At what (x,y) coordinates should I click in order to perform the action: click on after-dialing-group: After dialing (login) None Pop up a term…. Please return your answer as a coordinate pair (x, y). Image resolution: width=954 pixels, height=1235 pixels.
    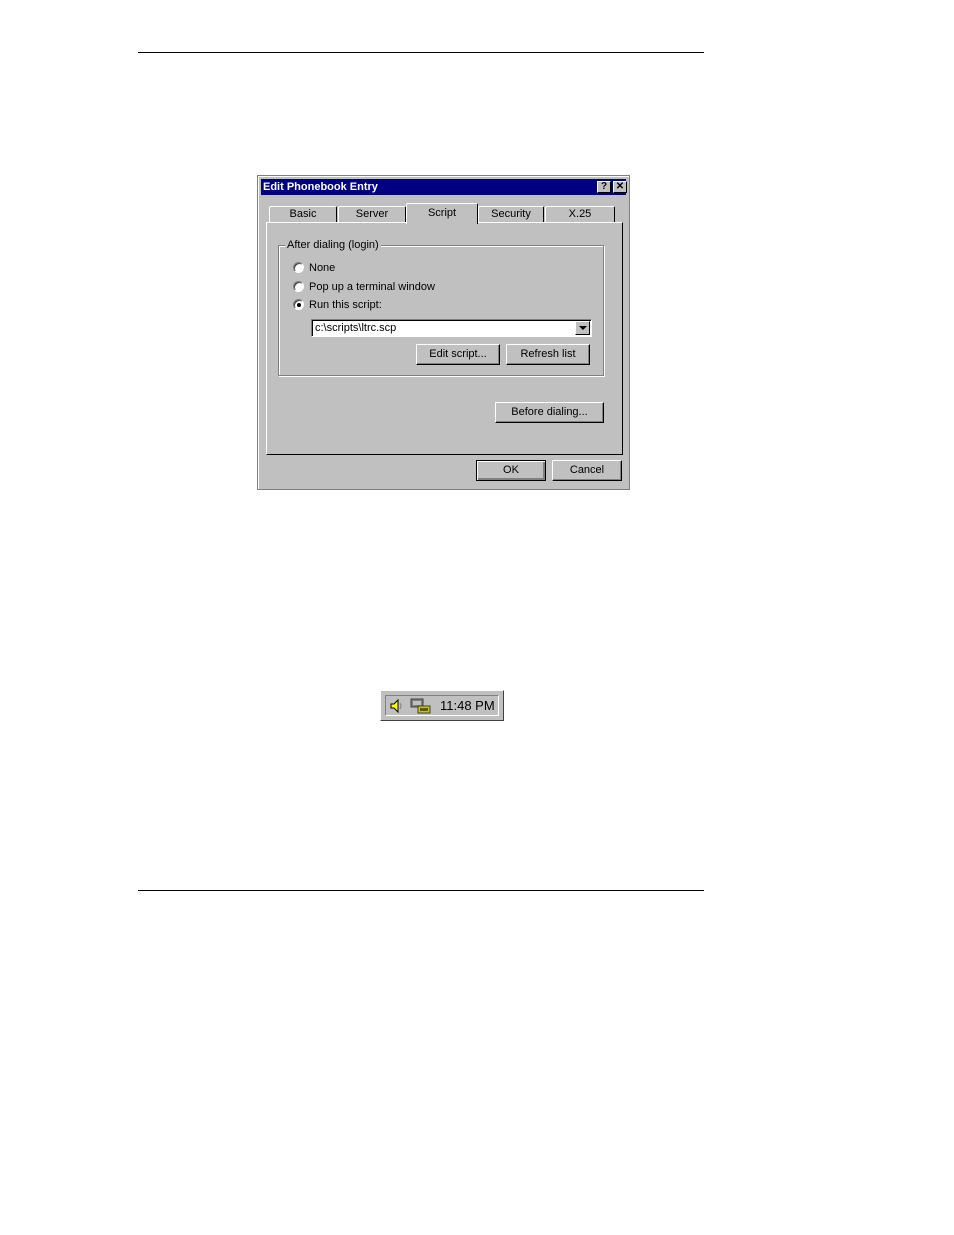
    Looking at the image, I should click on (441, 307).